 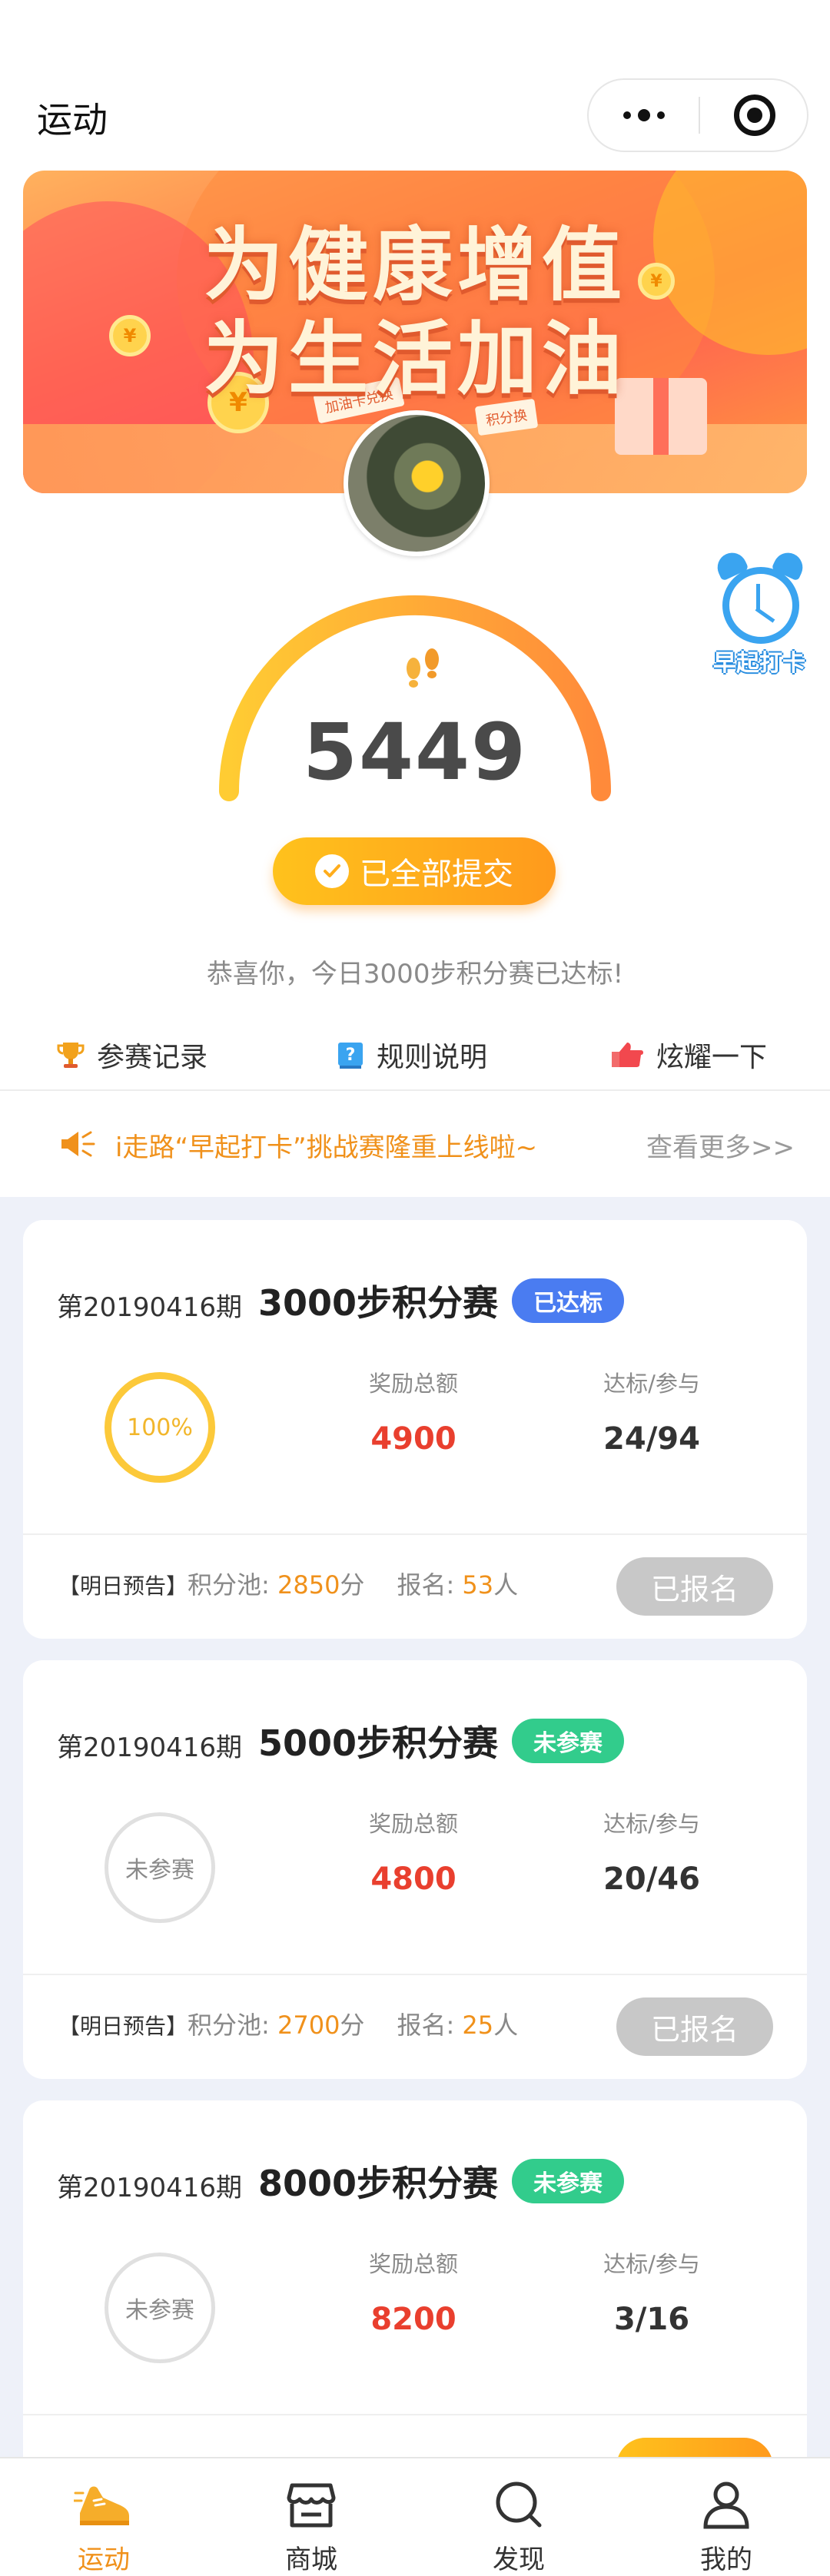 I want to click on close-mini-program-button, so click(x=754, y=115).